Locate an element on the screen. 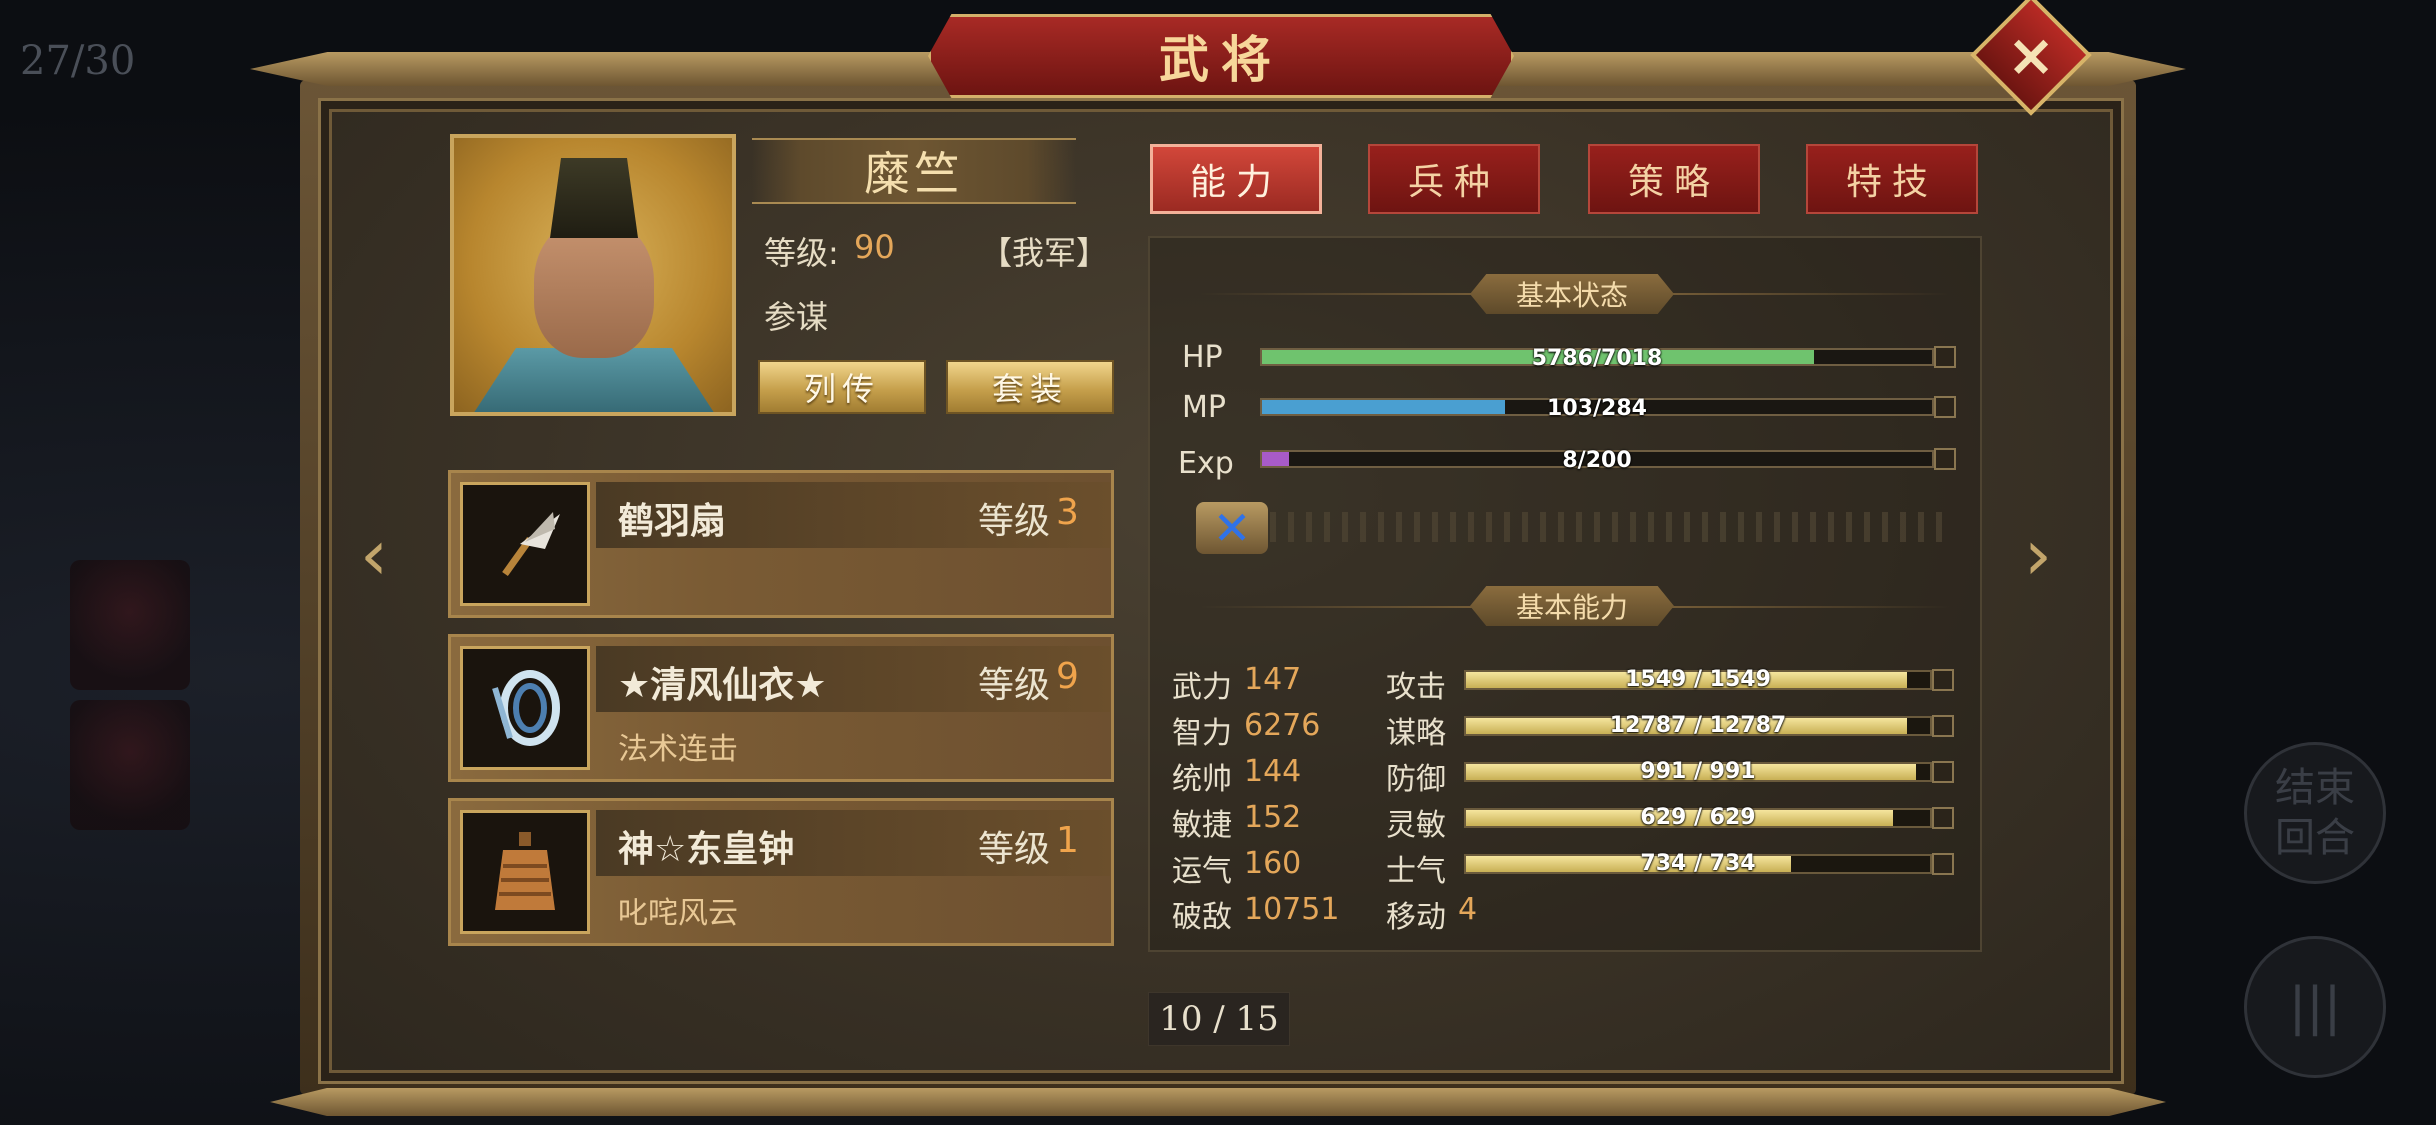 The width and height of the screenshot is (2436, 1125). name-plate: 糜竺 is located at coordinates (914, 171).